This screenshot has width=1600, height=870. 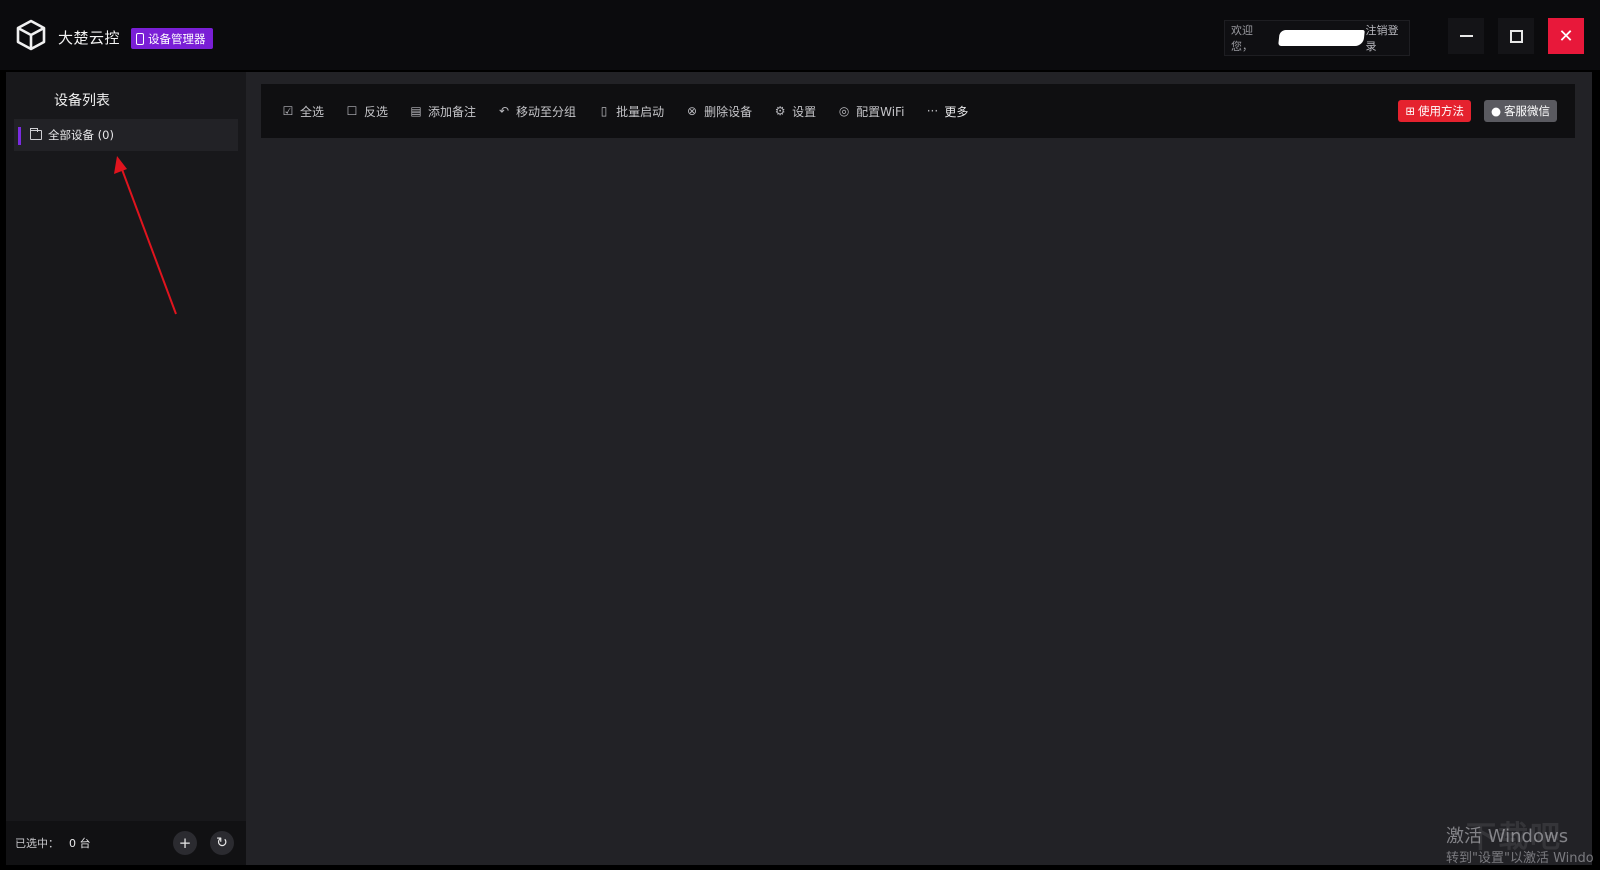 I want to click on usage-guide-label: 使用方法, so click(x=1441, y=111).